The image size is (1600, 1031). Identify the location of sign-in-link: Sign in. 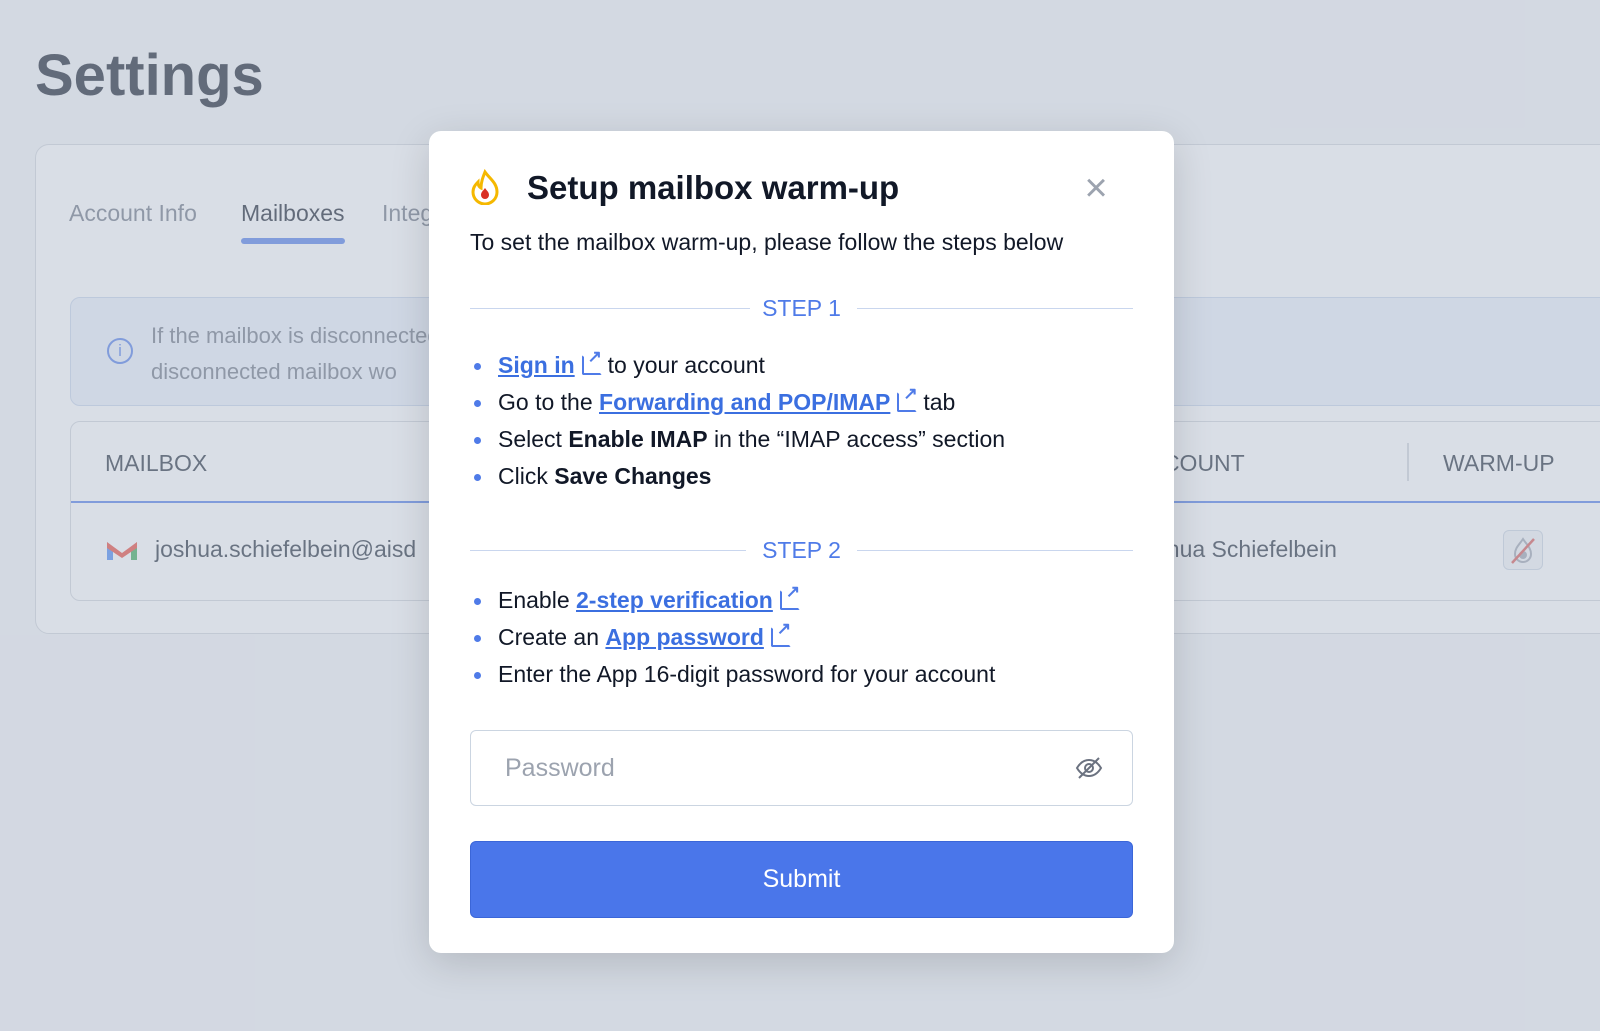
(536, 365).